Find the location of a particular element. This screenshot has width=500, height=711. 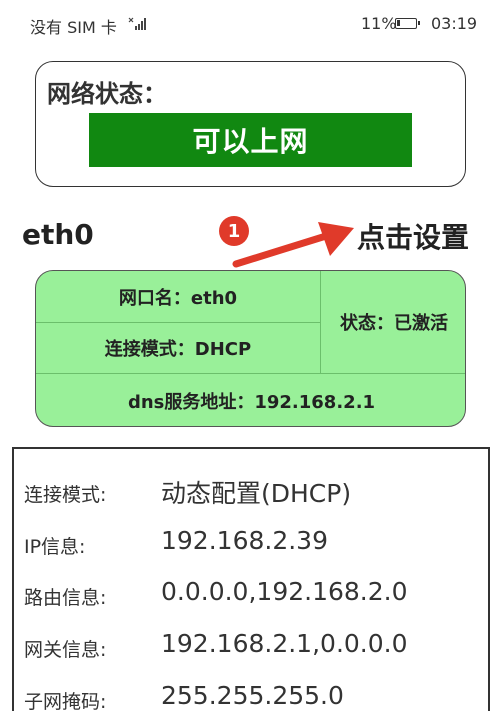

step-number-badge: 1 is located at coordinates (234, 231).